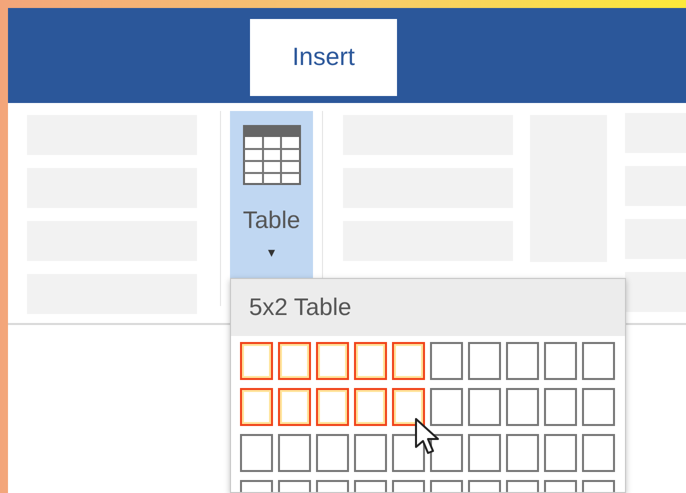 The width and height of the screenshot is (686, 493). I want to click on ribbon-tab: Insert, so click(323, 57).